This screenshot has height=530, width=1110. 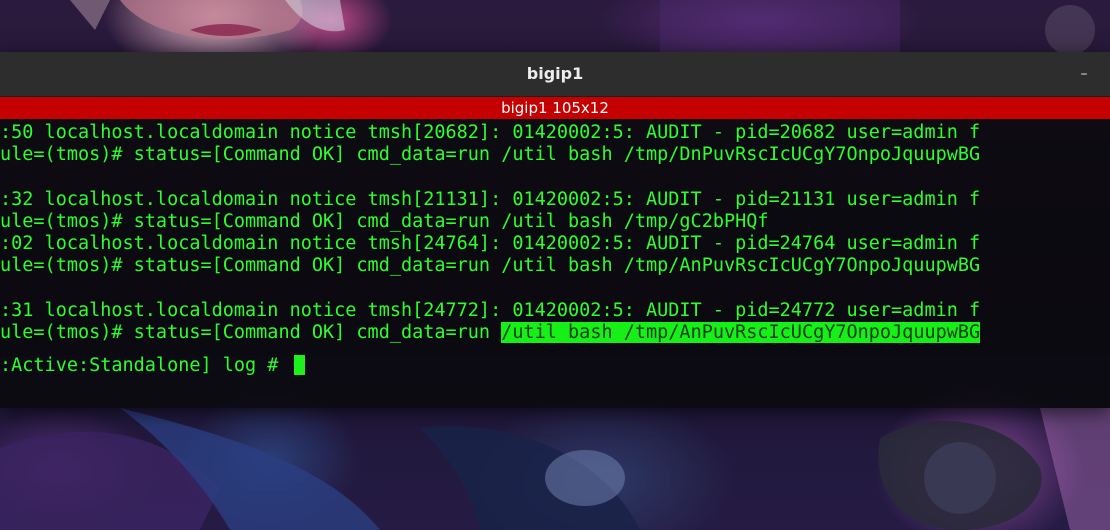 What do you see at coordinates (145, 365) in the screenshot?
I see `shell-prompt: :Active:Standalone] log #` at bounding box center [145, 365].